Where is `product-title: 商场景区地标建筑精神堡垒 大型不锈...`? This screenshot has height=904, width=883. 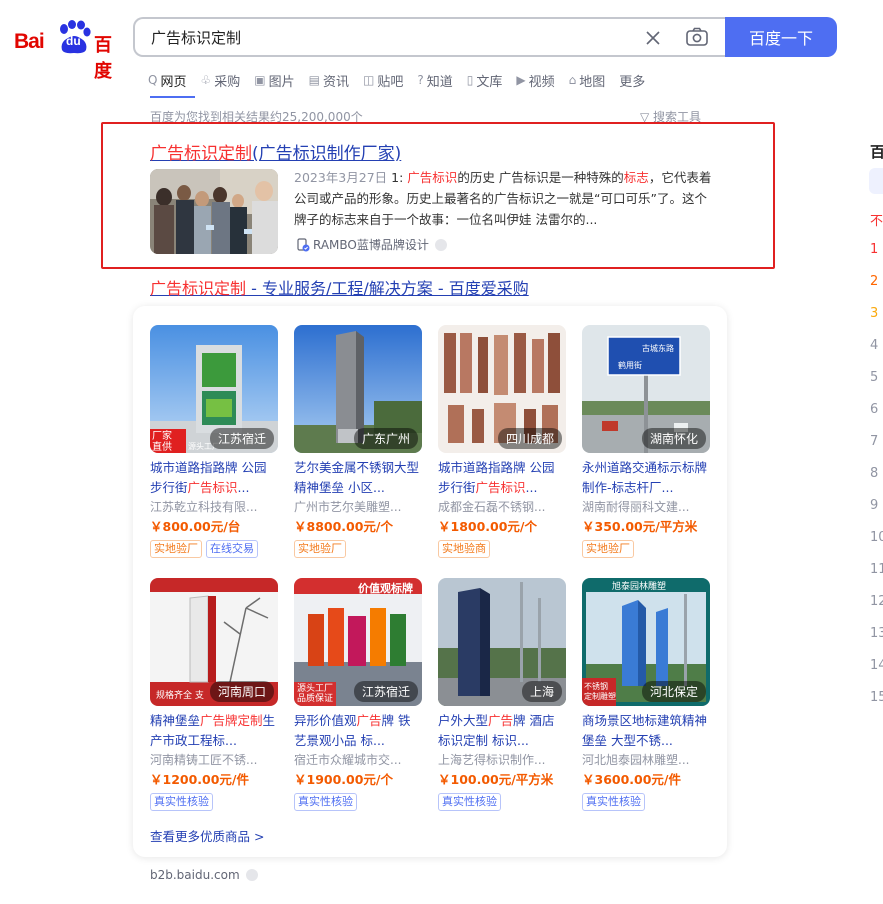
product-title: 商场景区地标建筑精神堡垒 大型不锈... is located at coordinates (646, 731).